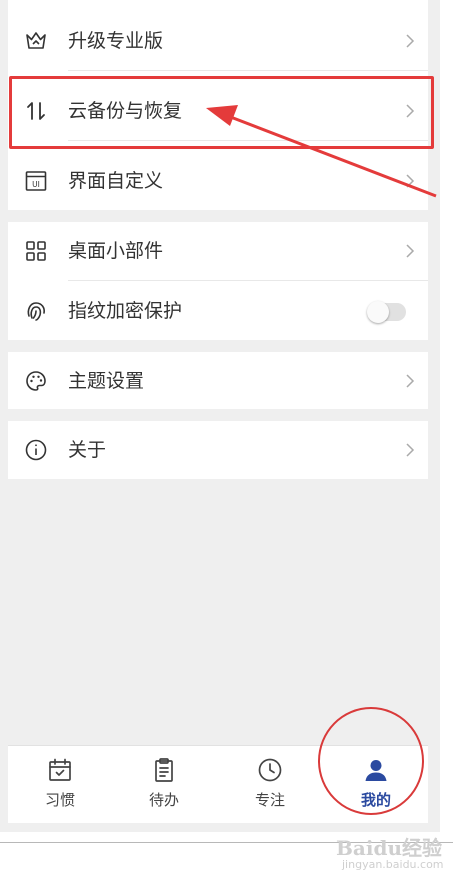  I want to click on tab-label: 习惯, so click(59, 800).